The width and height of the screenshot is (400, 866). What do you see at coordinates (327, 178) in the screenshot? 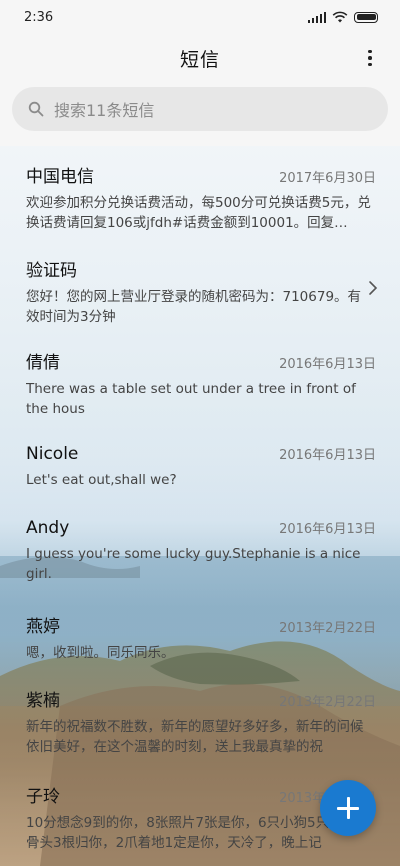
I see `message-date: 2017年6月30日` at bounding box center [327, 178].